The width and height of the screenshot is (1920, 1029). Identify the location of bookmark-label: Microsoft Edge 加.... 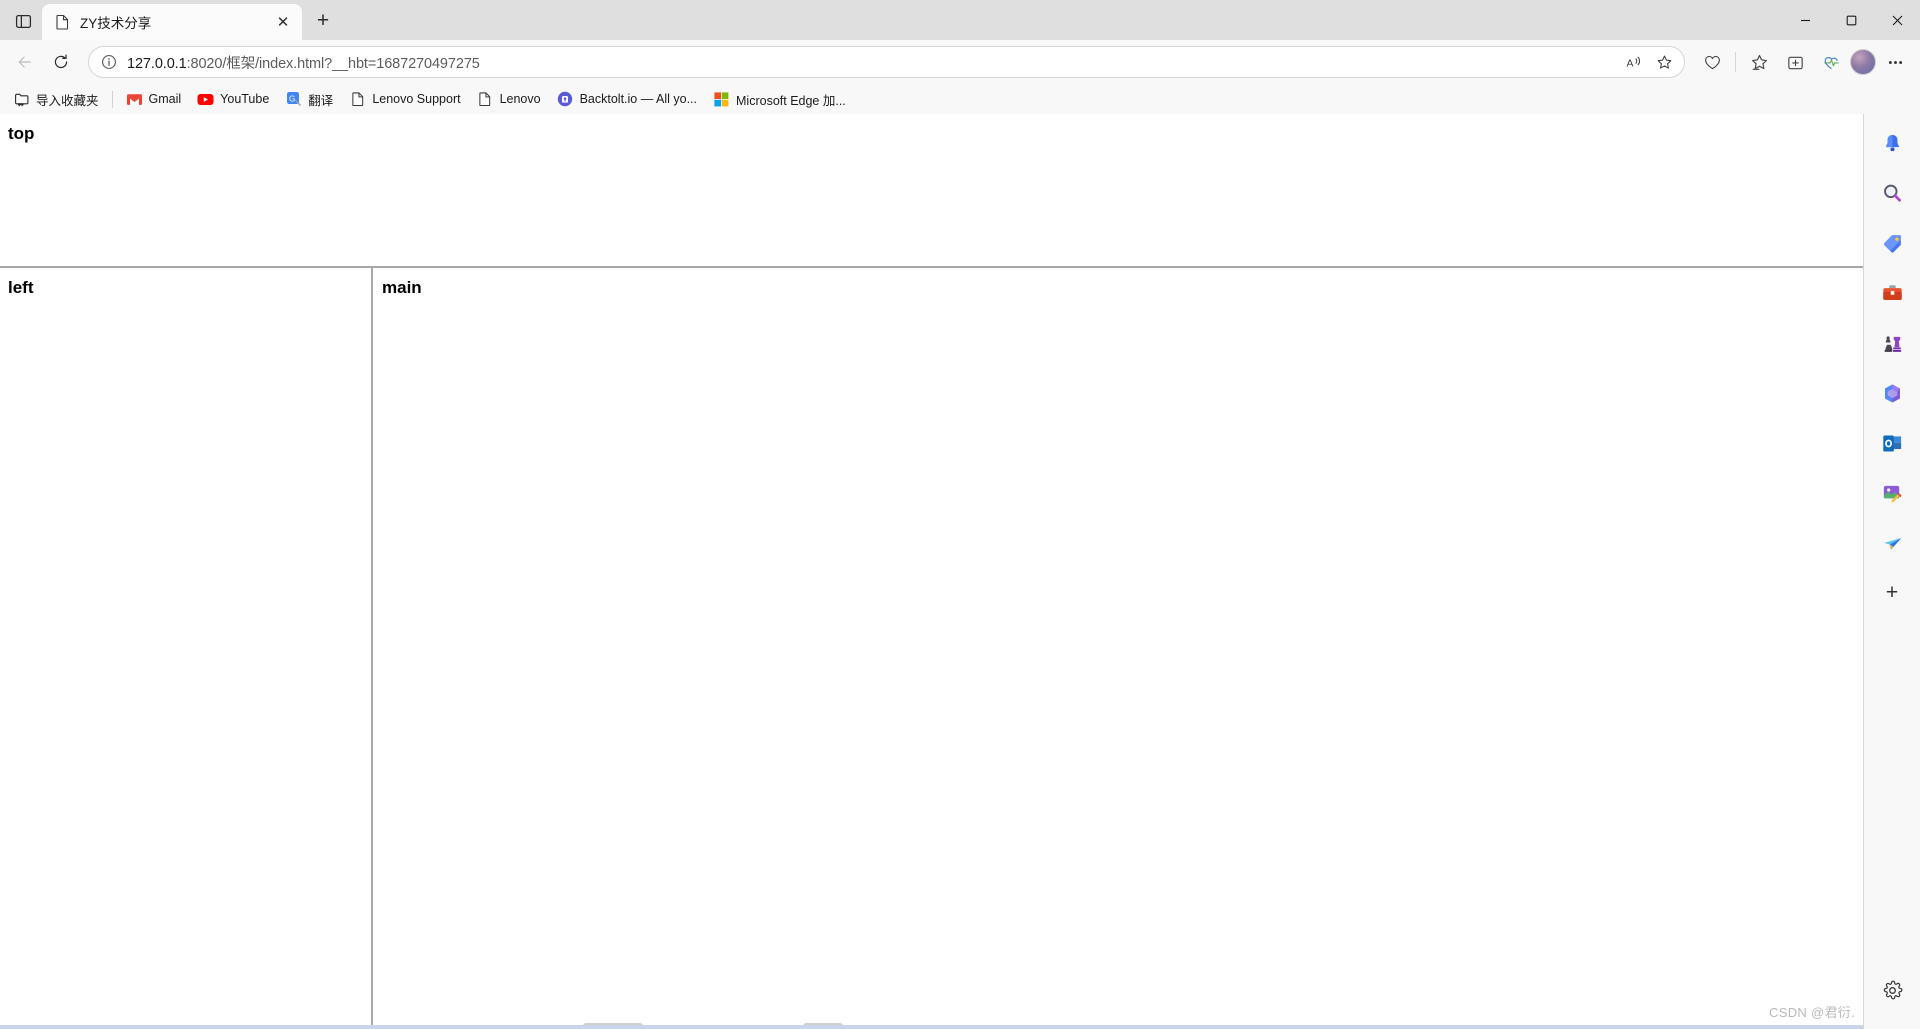
(791, 100).